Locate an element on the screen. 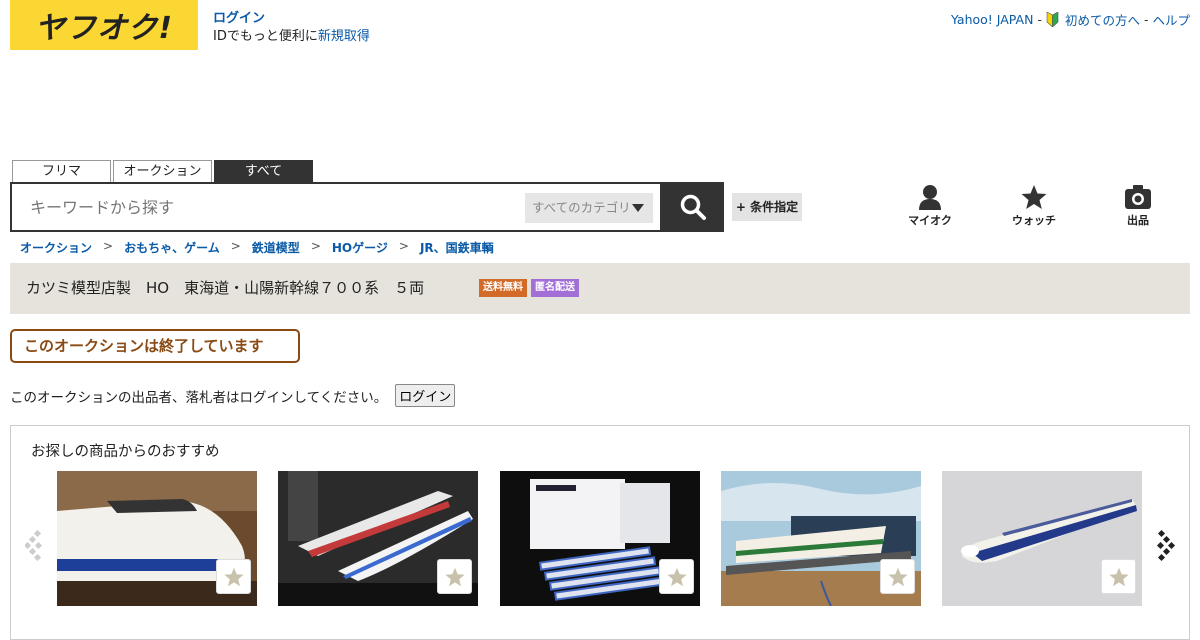  search-box: すべてのカテゴリ is located at coordinates (336, 207).